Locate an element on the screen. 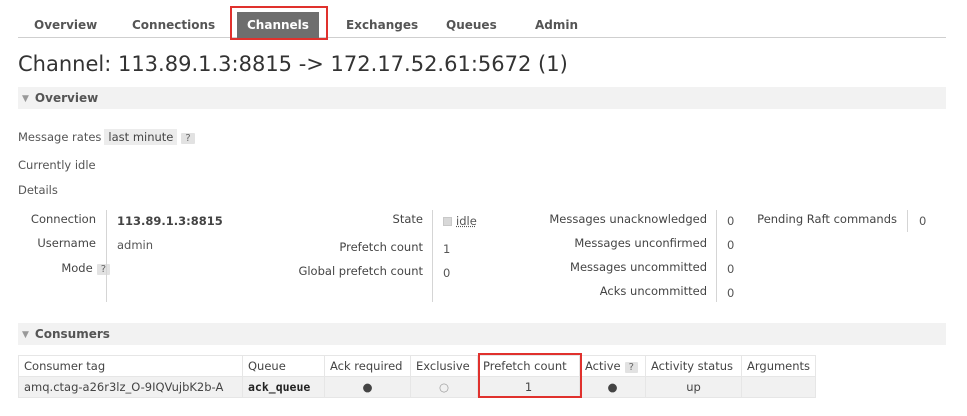 This screenshot has width=967, height=416. message-rates-label: Message rates is located at coordinates (60, 137).